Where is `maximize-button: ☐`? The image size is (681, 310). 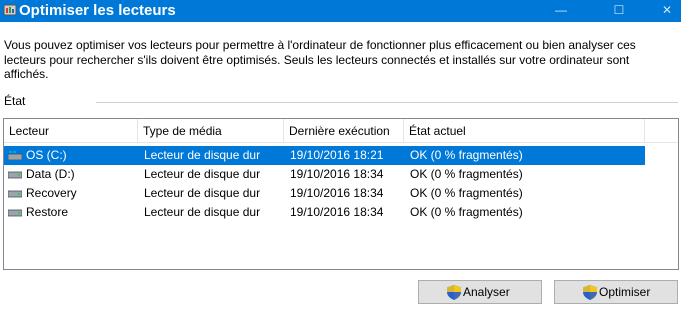
maximize-button: ☐ is located at coordinates (619, 11).